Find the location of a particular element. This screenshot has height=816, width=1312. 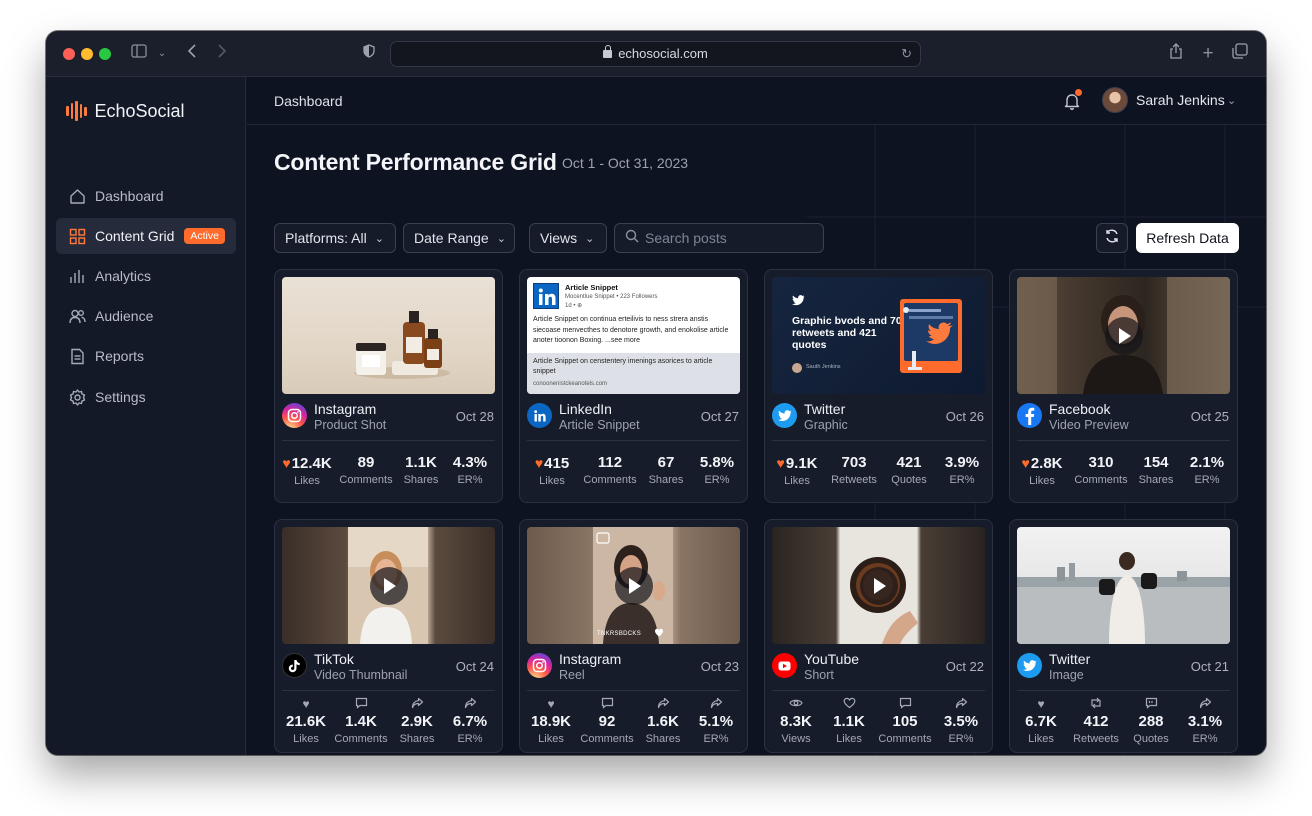

close-window-button is located at coordinates (69, 54).